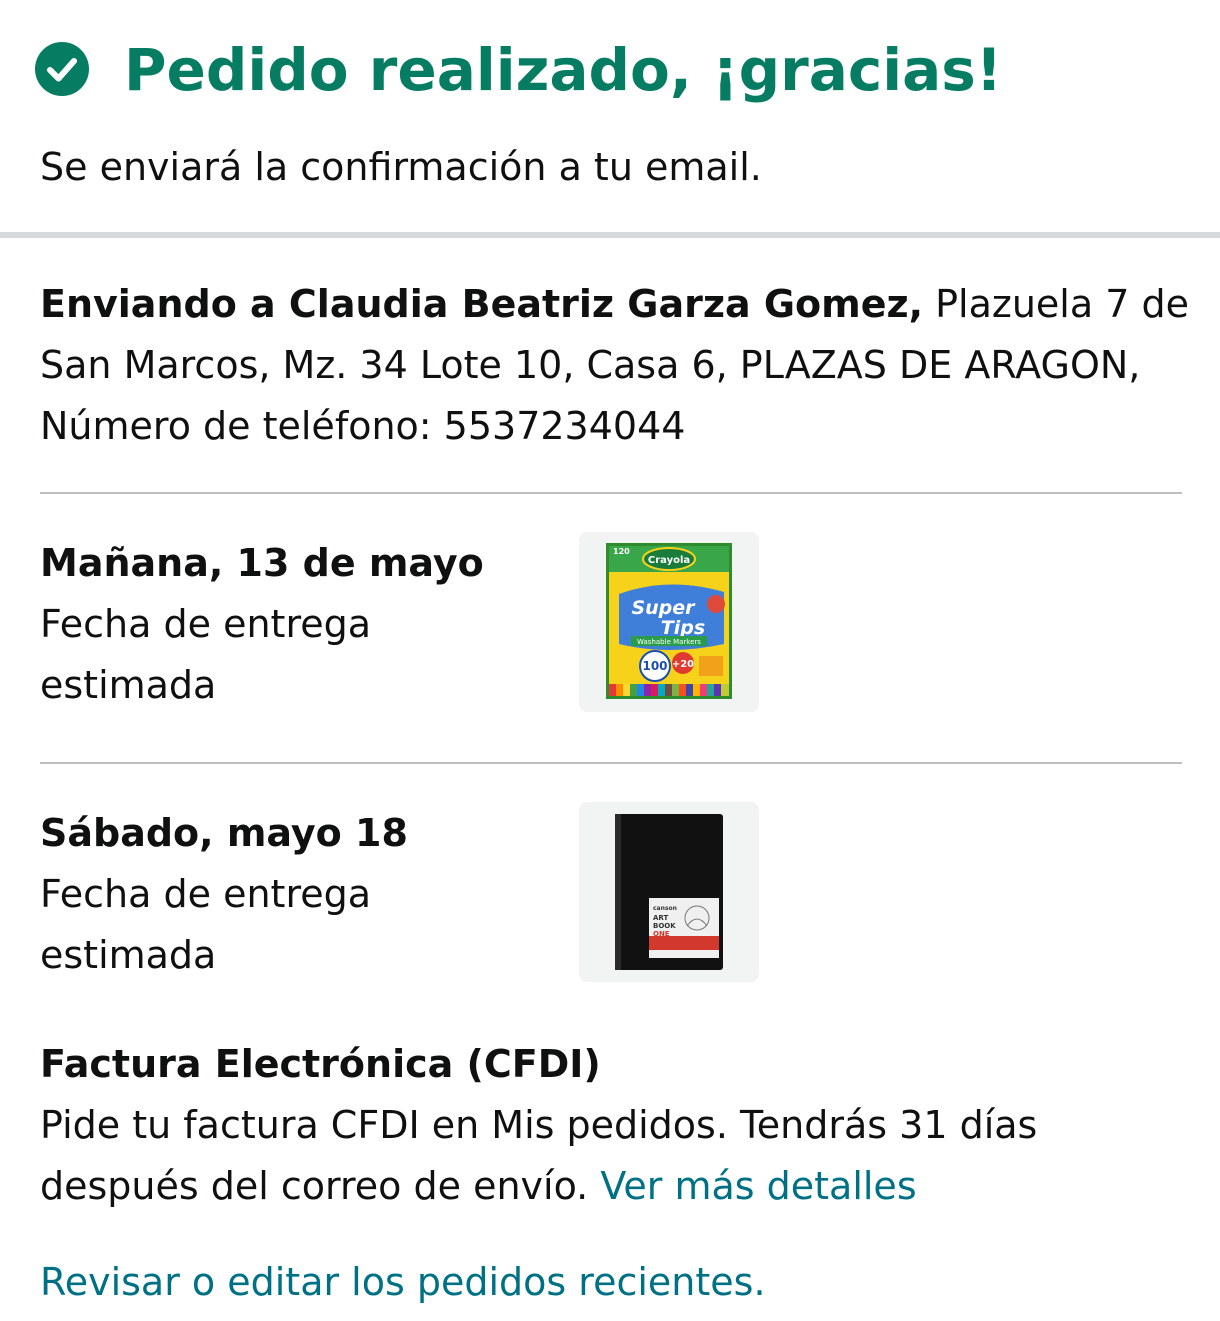  Describe the element at coordinates (621, 551) in the screenshot. I see `marker-count-text: 120` at that location.